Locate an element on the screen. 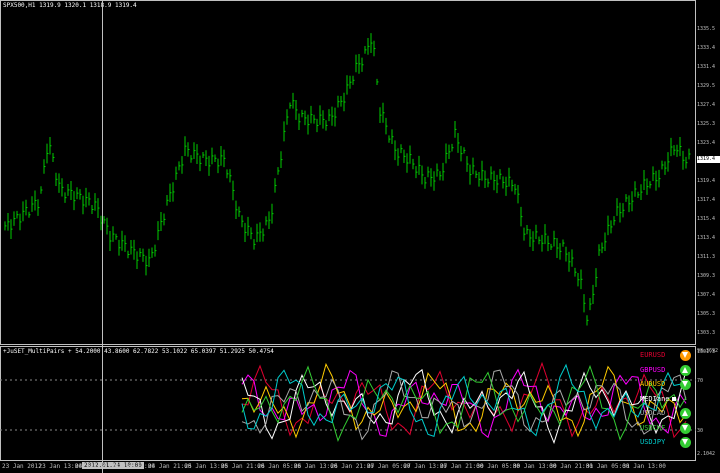 The height and width of the screenshot is (473, 720). price-tick: 1309.3 is located at coordinates (706, 276).